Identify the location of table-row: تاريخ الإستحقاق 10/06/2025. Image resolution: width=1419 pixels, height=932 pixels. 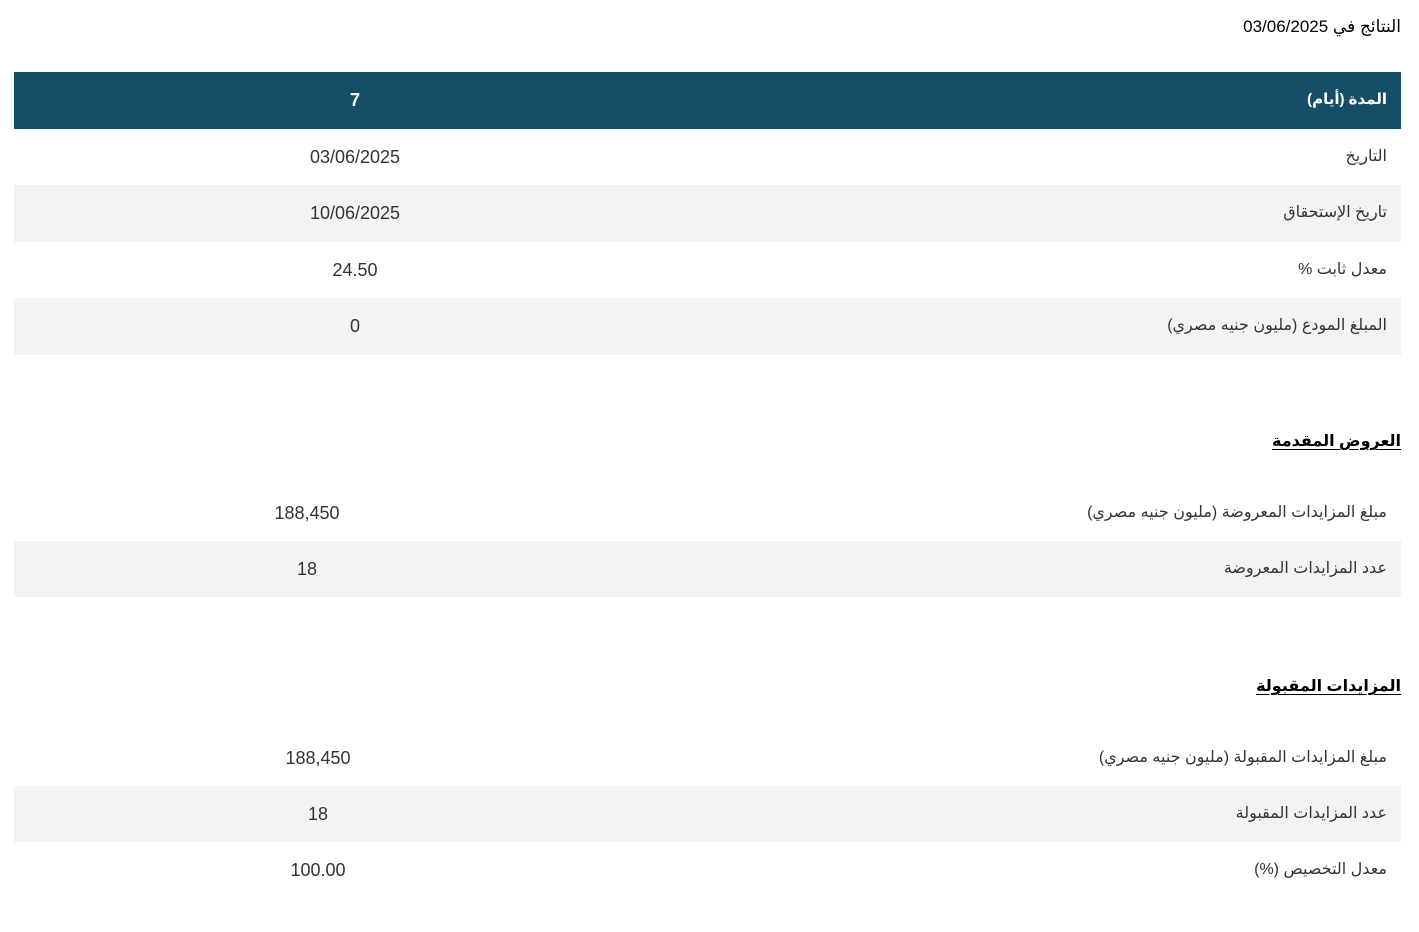
(707, 213).